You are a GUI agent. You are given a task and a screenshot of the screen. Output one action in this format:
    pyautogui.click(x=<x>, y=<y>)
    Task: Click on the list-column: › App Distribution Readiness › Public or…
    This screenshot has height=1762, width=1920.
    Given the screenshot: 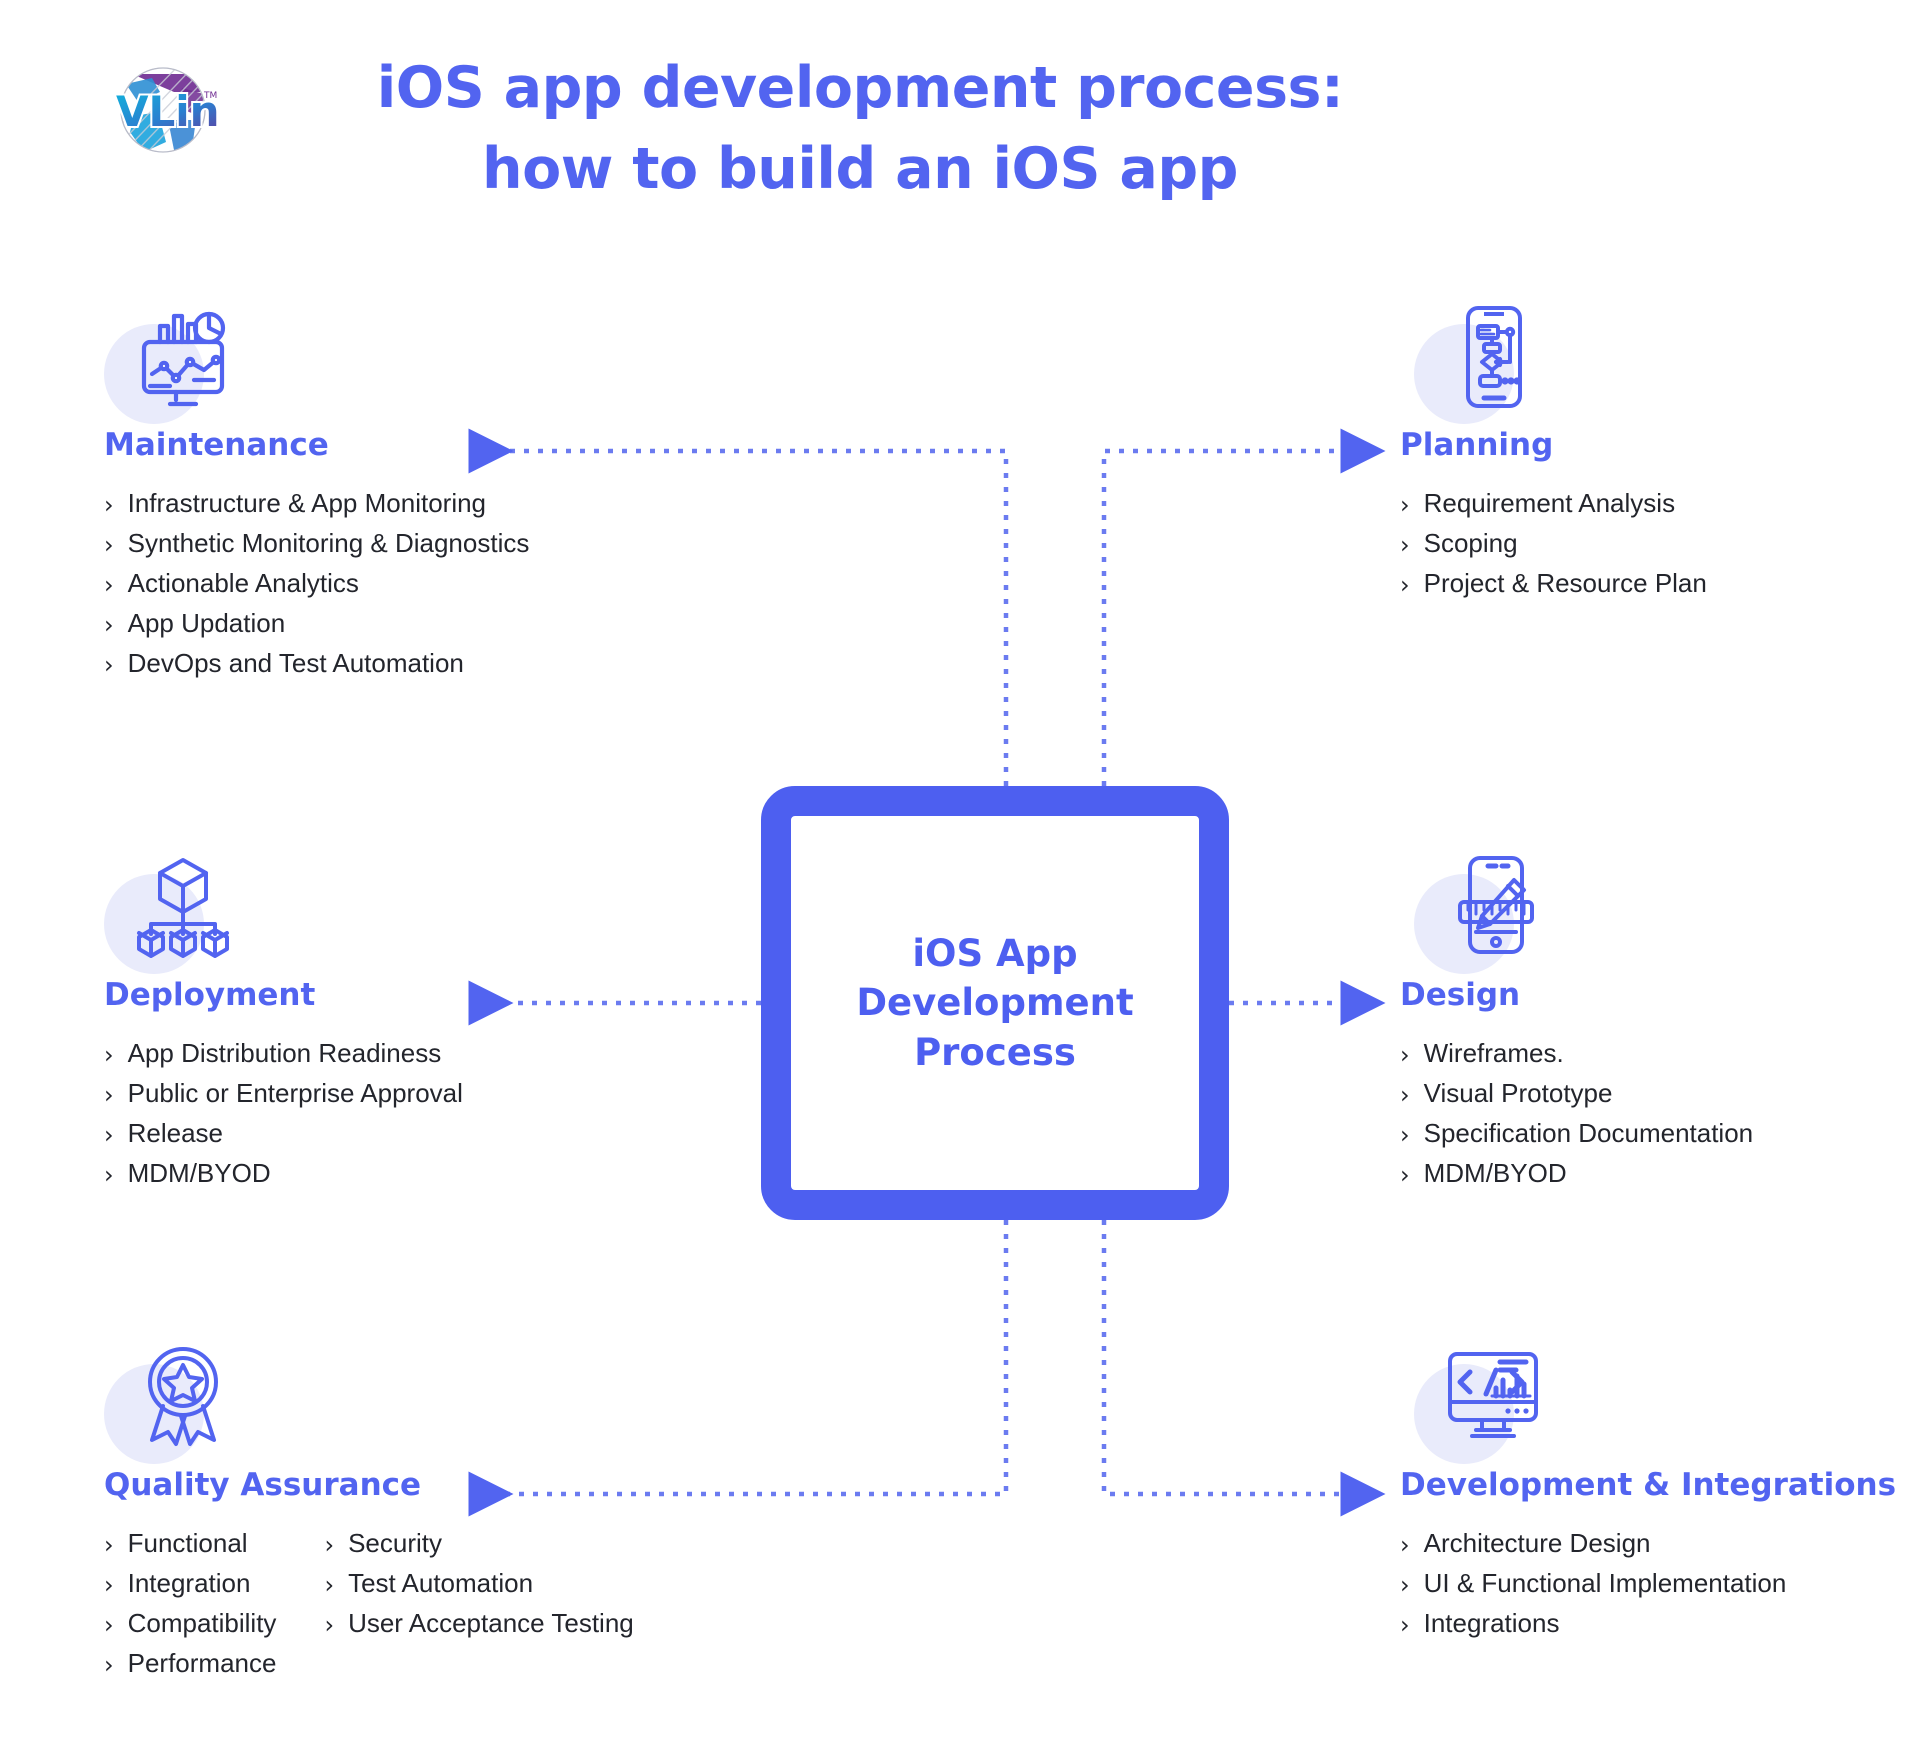 What is the action you would take?
    pyautogui.click(x=283, y=1118)
    